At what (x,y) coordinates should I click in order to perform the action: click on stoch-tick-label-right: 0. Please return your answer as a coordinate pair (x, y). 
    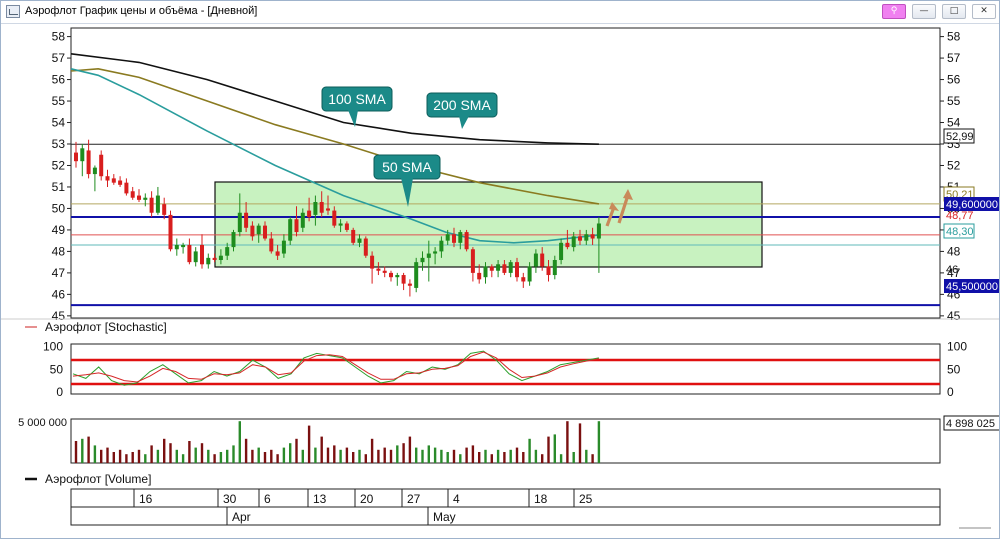
    Looking at the image, I should click on (950, 392).